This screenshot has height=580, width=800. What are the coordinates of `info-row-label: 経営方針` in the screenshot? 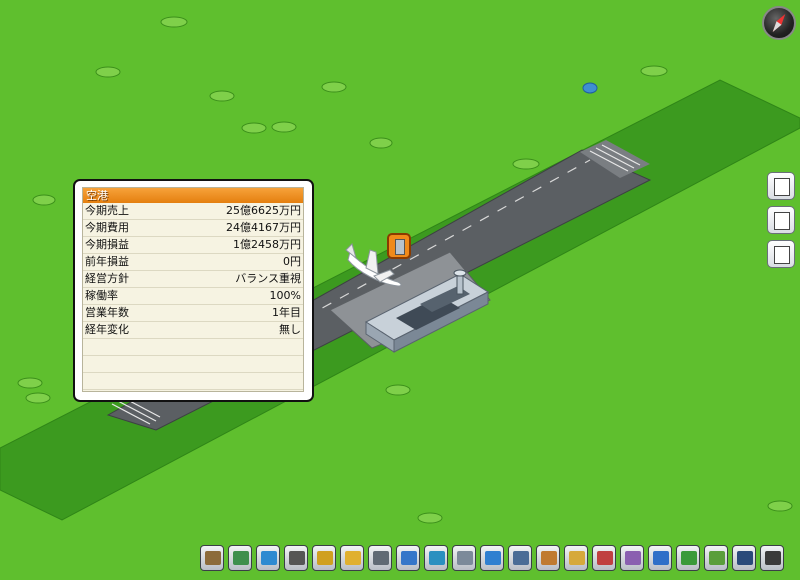 It's located at (107, 278).